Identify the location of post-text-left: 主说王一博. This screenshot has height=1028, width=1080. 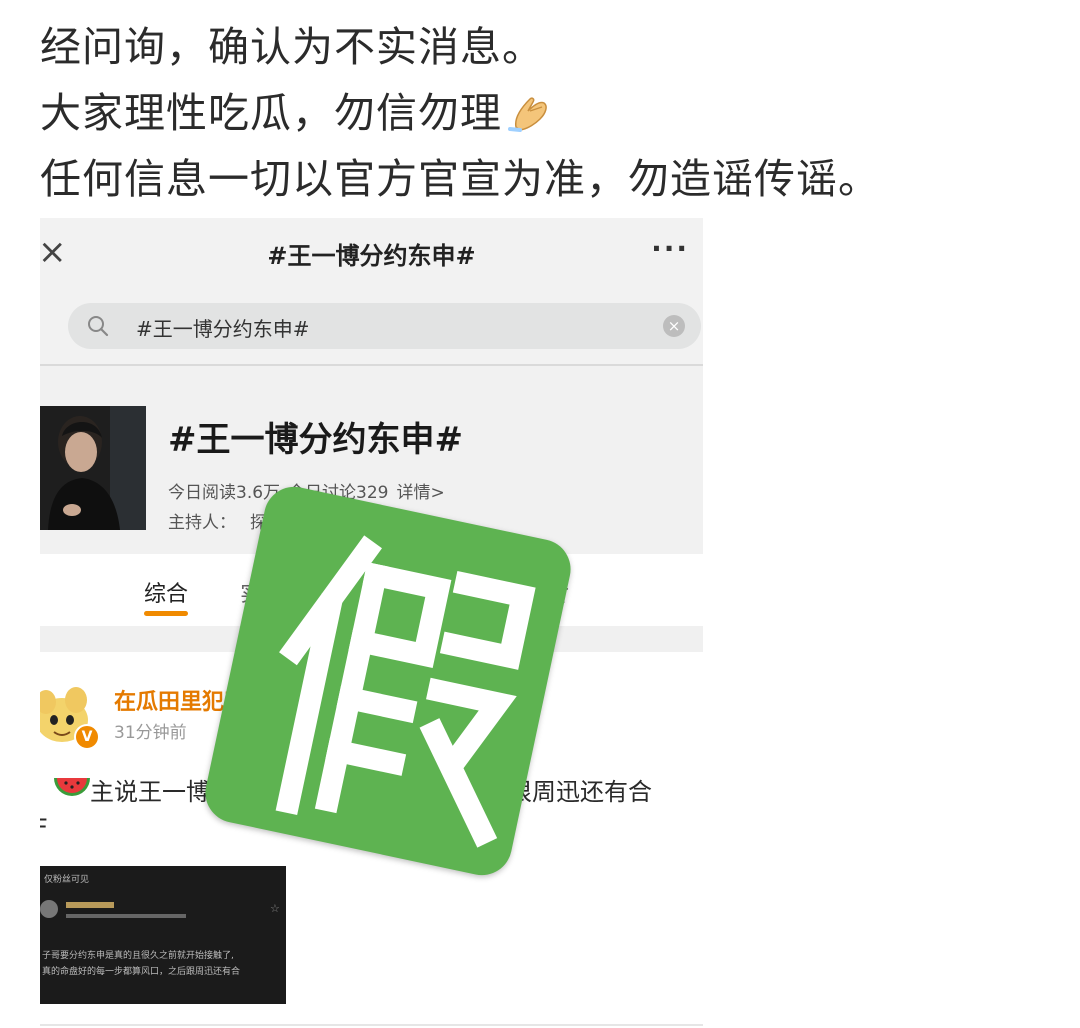
(150, 792).